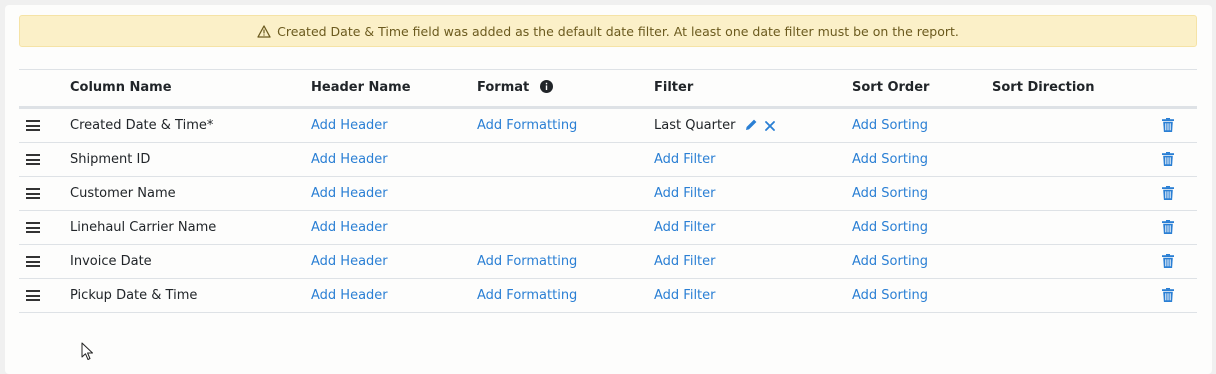 The width and height of the screenshot is (1216, 374). I want to click on info-icon, so click(546, 86).